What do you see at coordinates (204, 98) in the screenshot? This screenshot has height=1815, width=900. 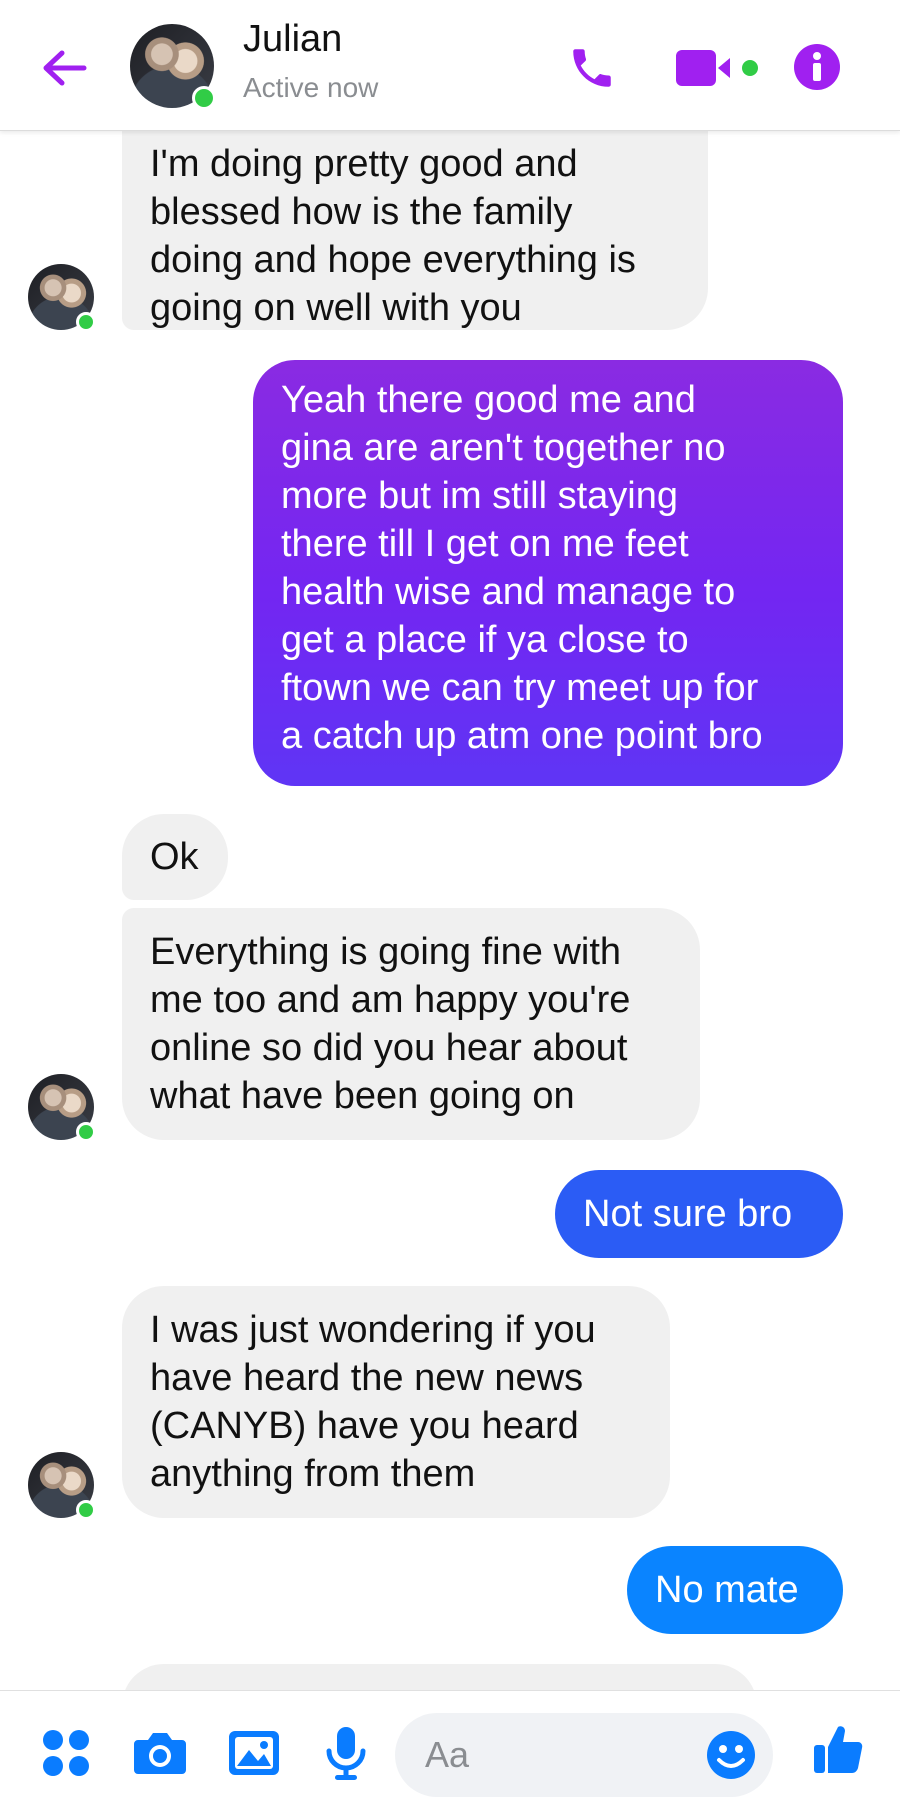 I see `online-indicator` at bounding box center [204, 98].